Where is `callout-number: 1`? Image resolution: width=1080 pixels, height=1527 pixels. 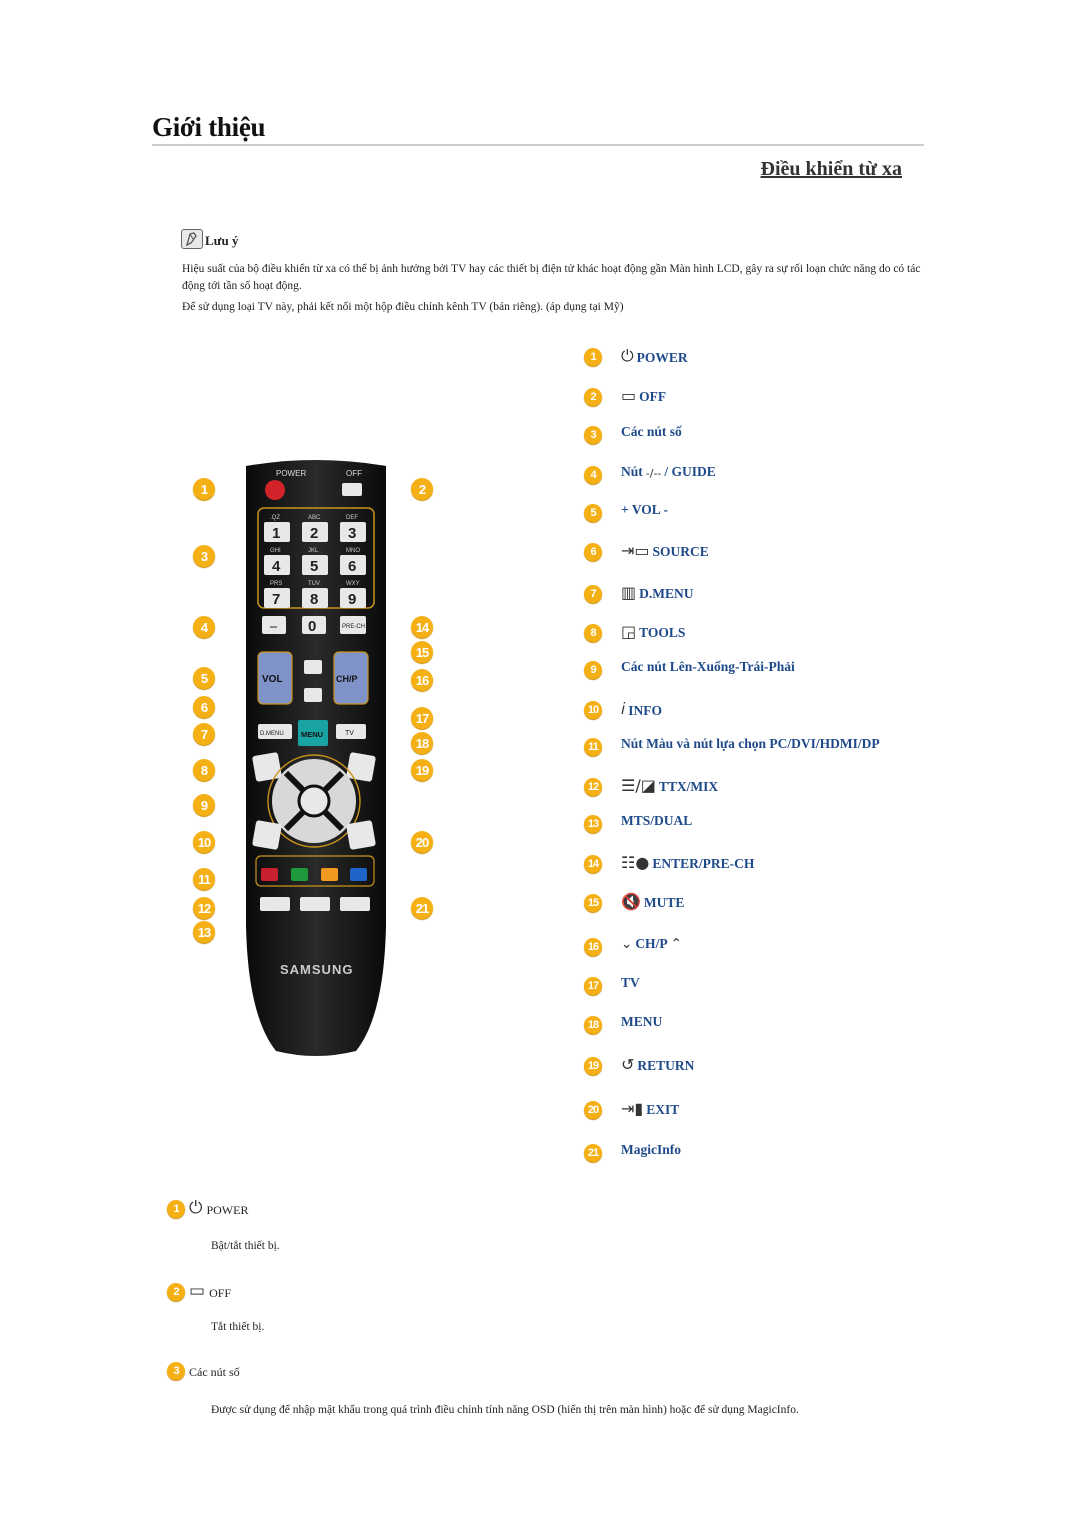
callout-number: 1 is located at coordinates (204, 489).